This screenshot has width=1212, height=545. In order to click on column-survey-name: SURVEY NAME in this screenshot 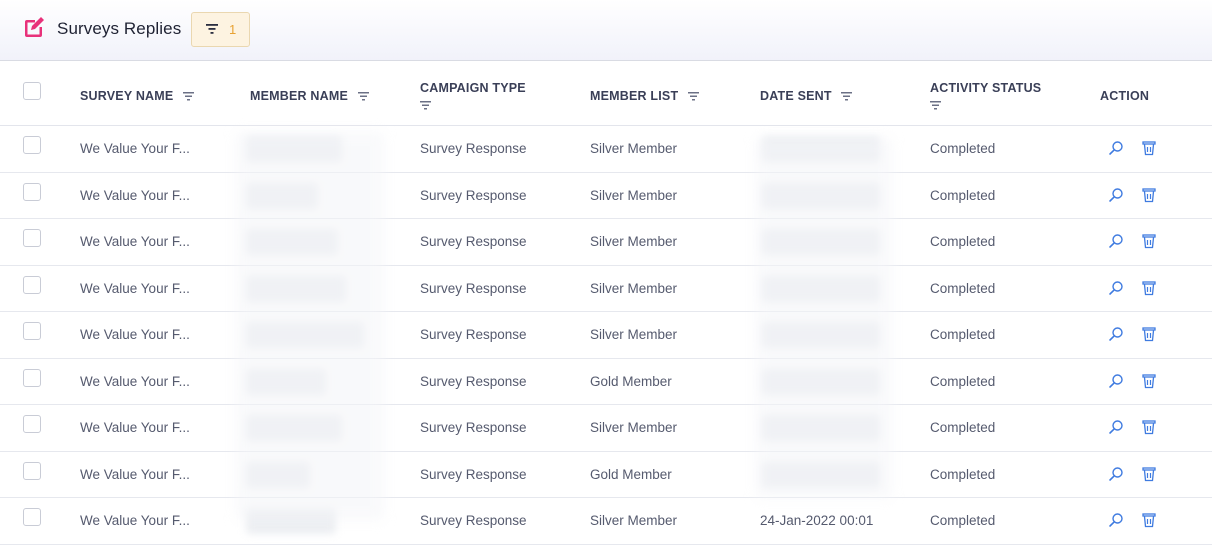, I will do `click(137, 96)`.